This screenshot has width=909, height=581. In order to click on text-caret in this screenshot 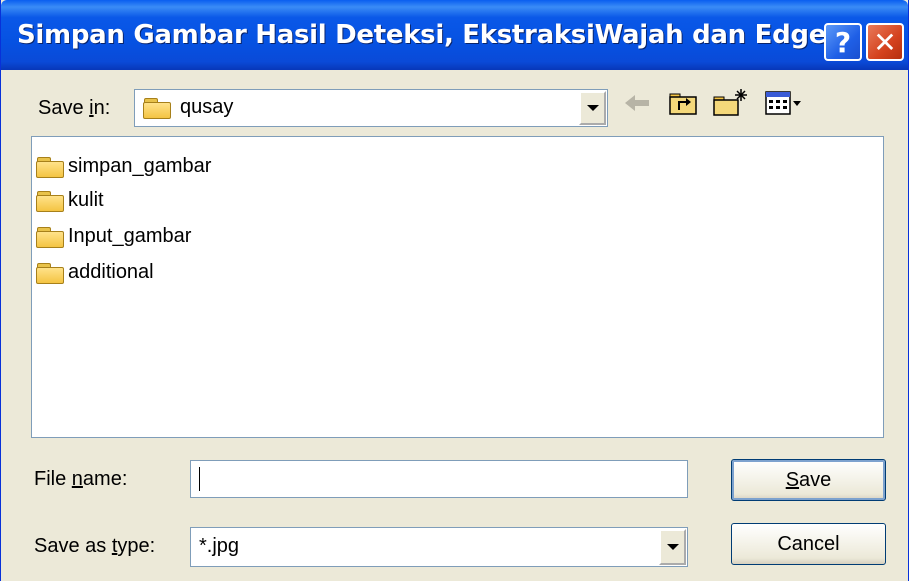, I will do `click(199, 479)`.